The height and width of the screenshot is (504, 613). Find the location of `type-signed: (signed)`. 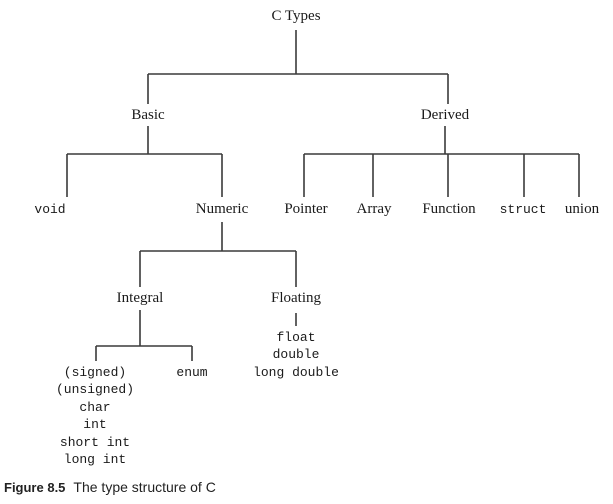

type-signed: (signed) is located at coordinates (95, 372).